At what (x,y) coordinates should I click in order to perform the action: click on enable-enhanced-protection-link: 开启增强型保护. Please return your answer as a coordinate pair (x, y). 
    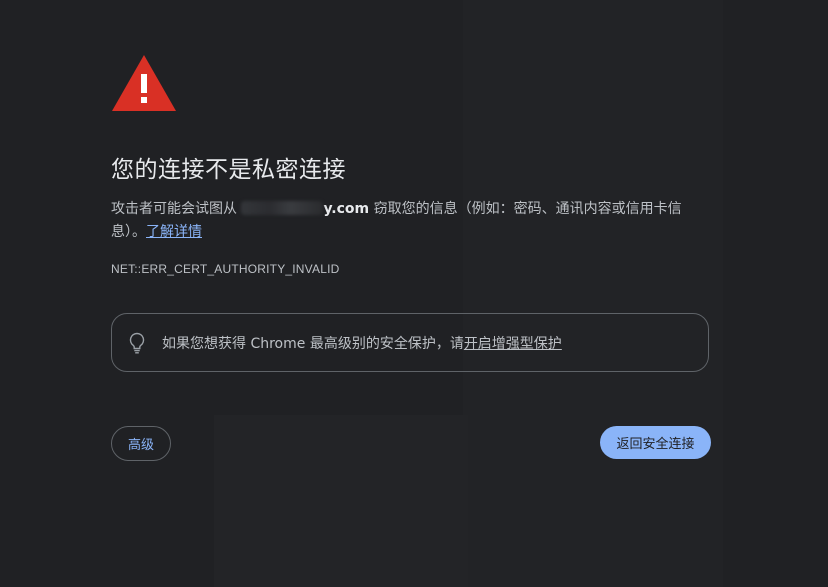
    Looking at the image, I should click on (513, 344).